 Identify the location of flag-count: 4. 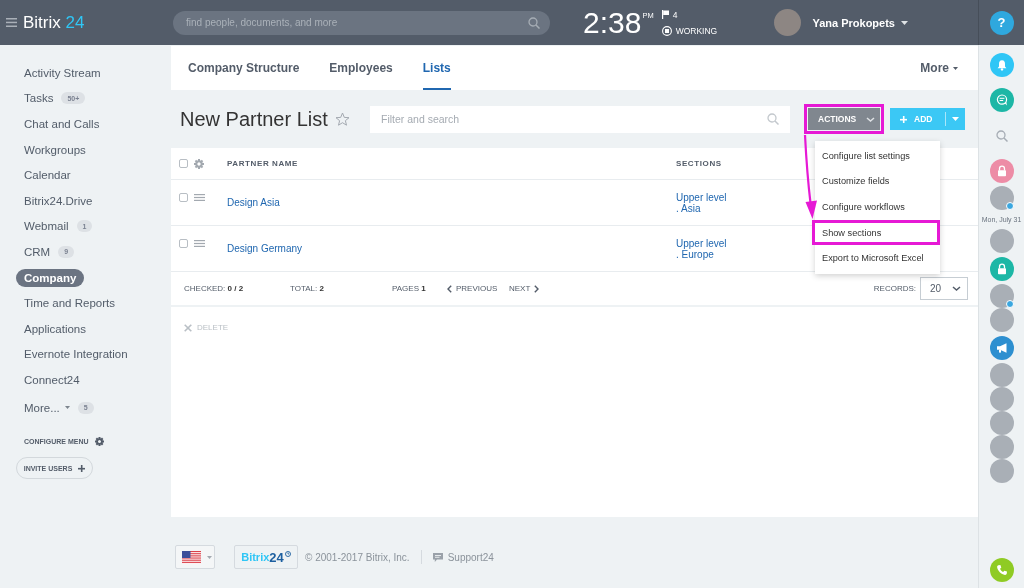
(675, 14).